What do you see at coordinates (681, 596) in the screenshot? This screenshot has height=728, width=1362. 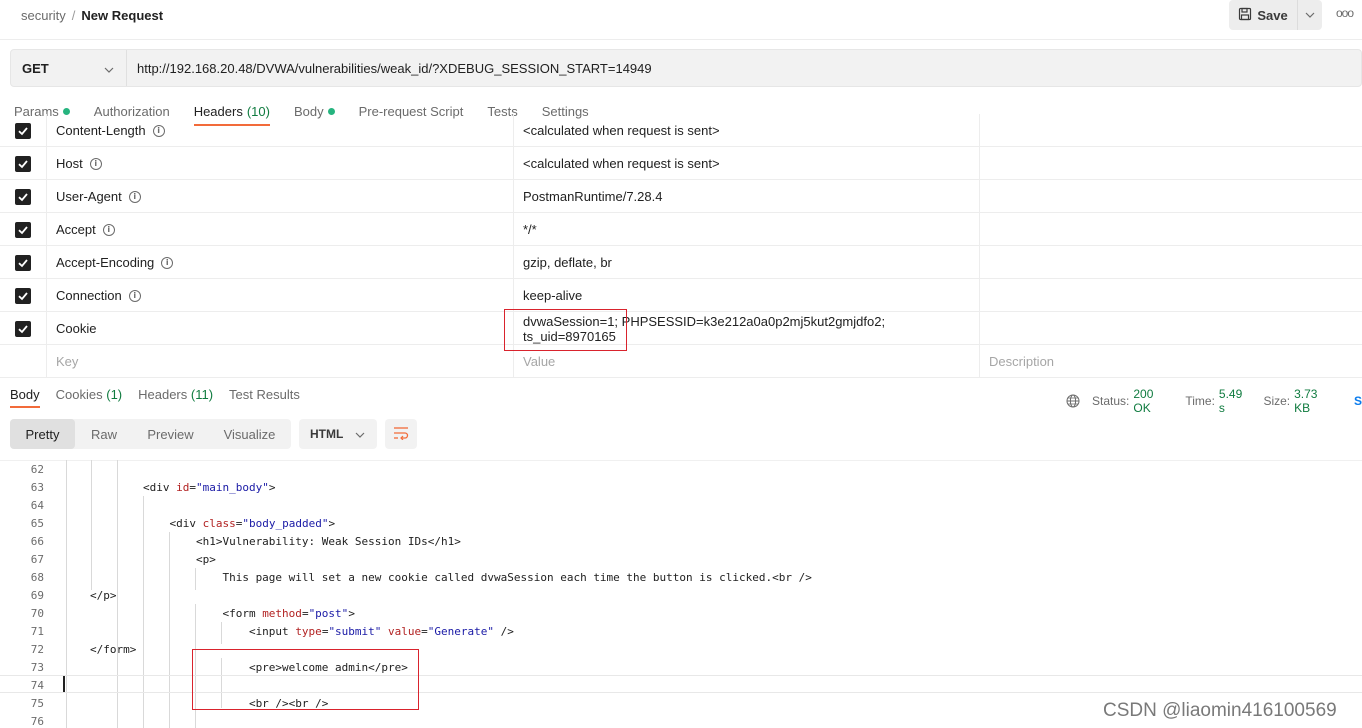 I see `code-line: 69 </p>` at bounding box center [681, 596].